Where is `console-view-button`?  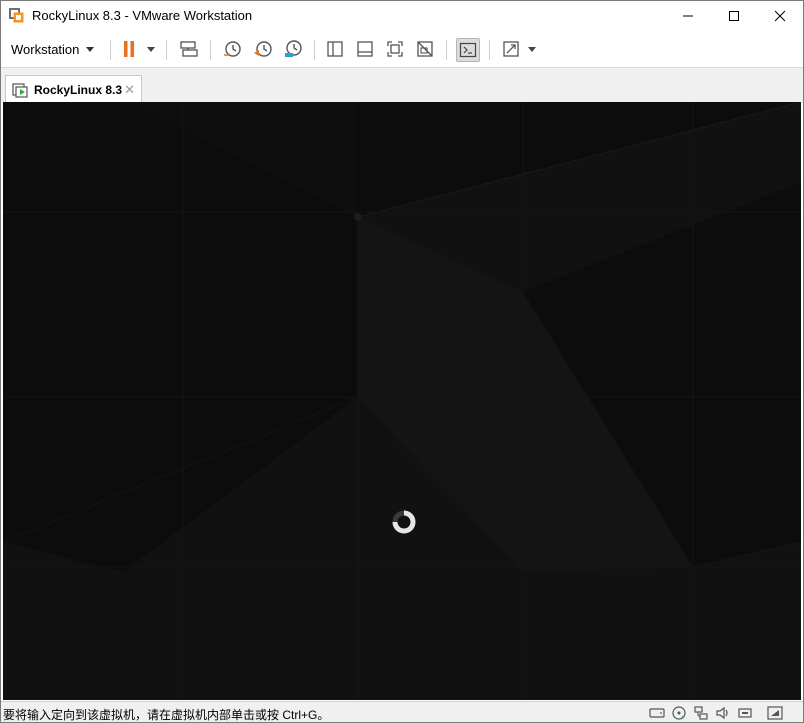
console-view-button is located at coordinates (468, 50).